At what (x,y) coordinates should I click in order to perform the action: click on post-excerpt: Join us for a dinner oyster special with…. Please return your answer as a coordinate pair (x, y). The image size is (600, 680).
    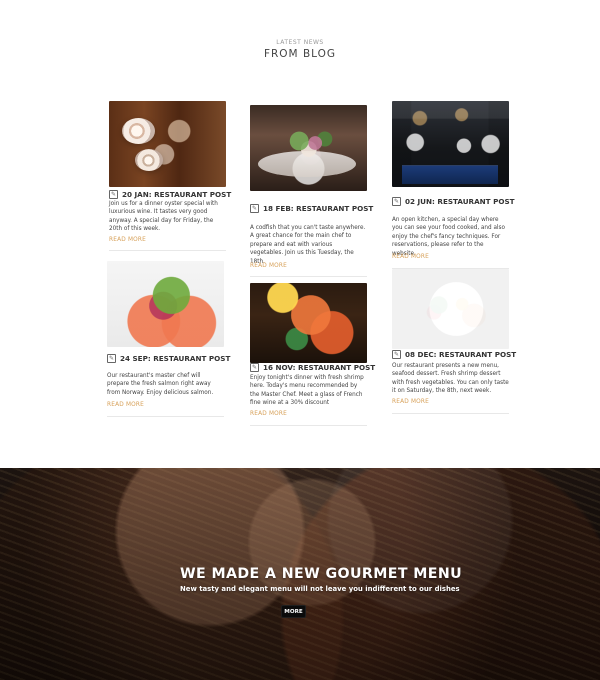
    Looking at the image, I should click on (163, 217).